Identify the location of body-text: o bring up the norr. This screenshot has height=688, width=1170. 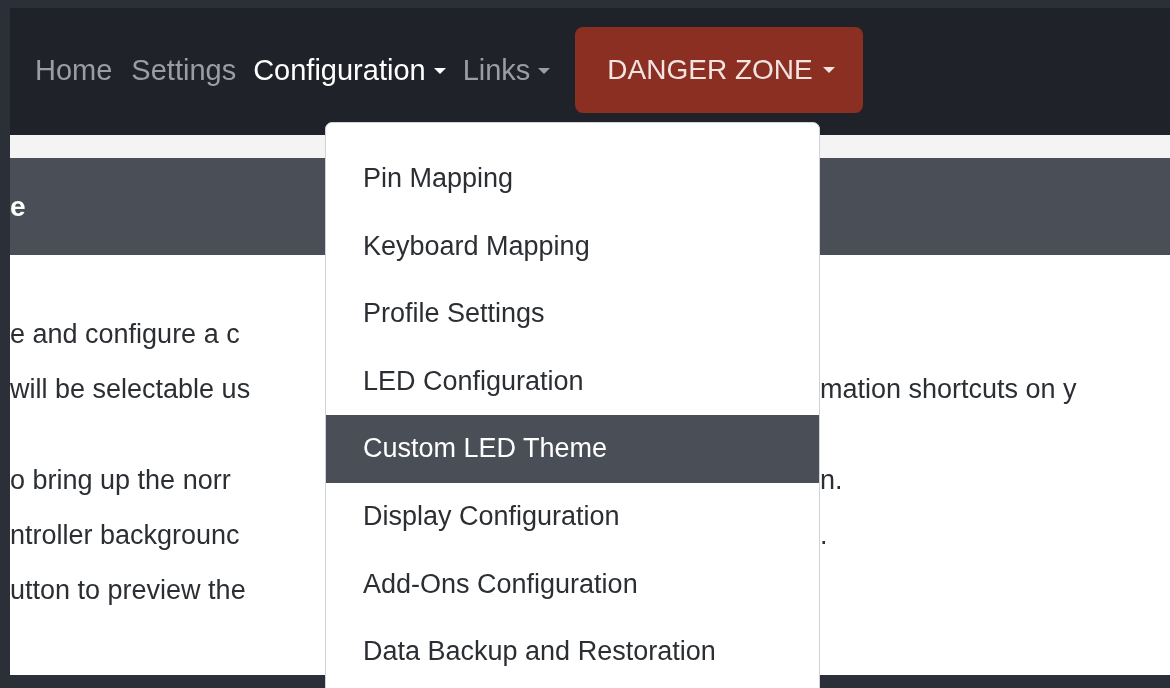
(120, 480).